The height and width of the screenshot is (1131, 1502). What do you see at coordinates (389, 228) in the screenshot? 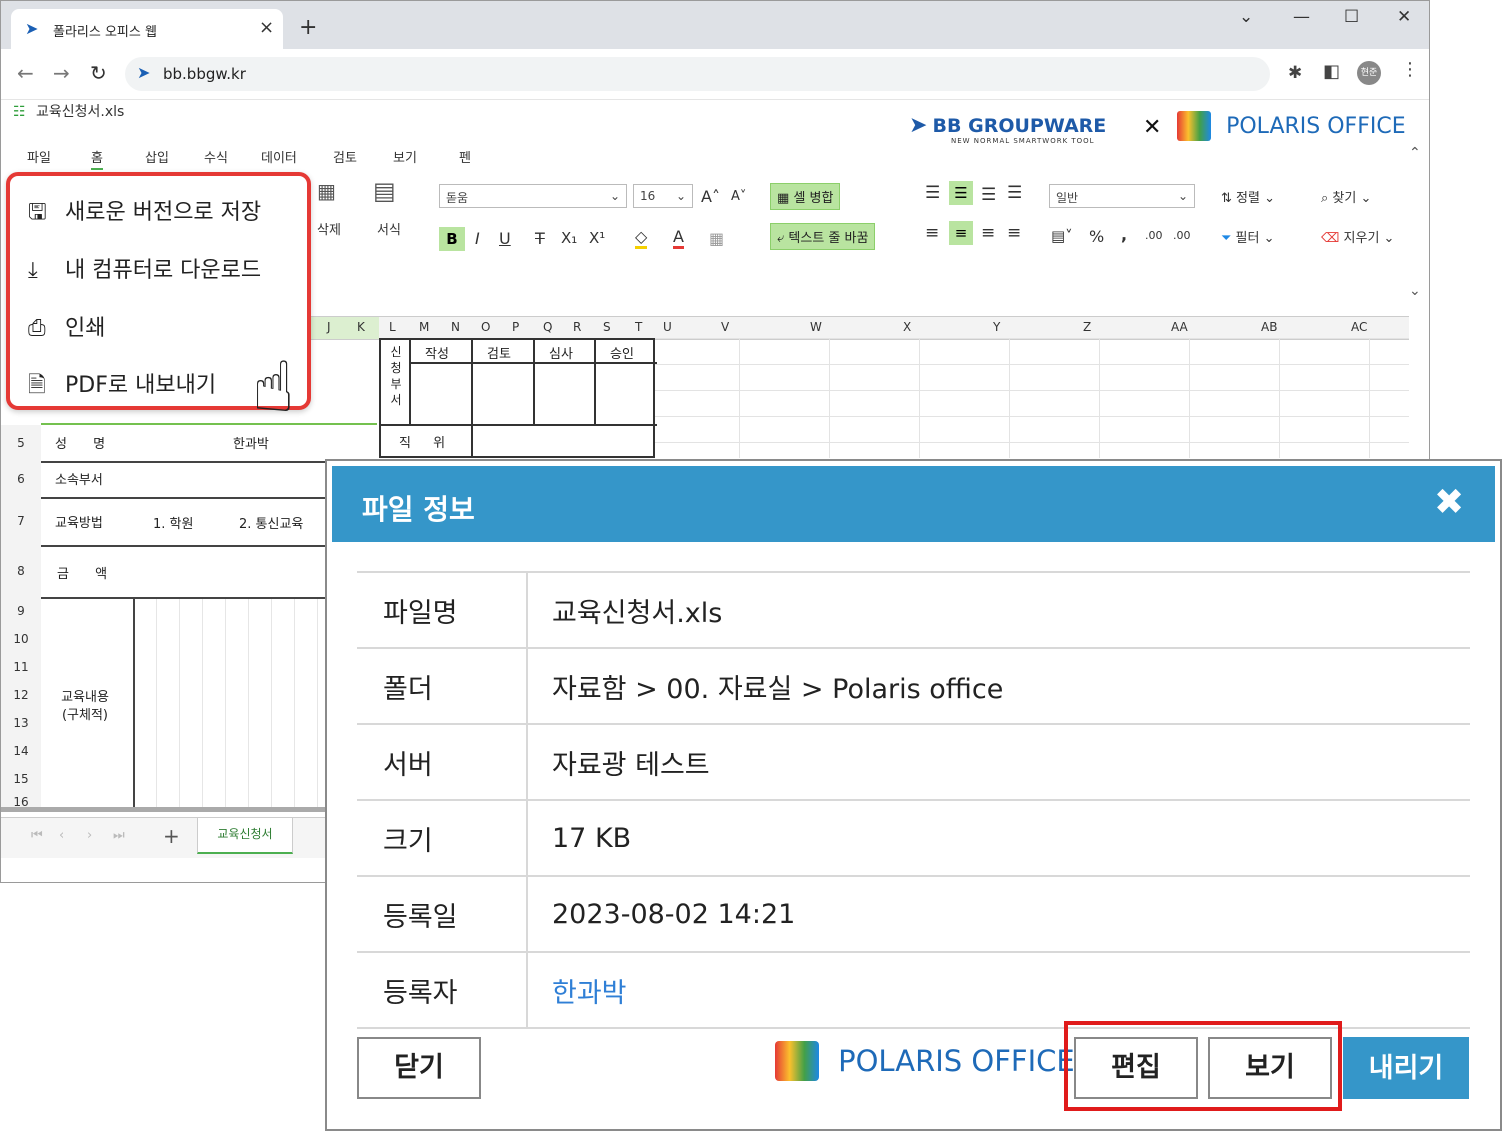
I see `format-label: 서식` at bounding box center [389, 228].